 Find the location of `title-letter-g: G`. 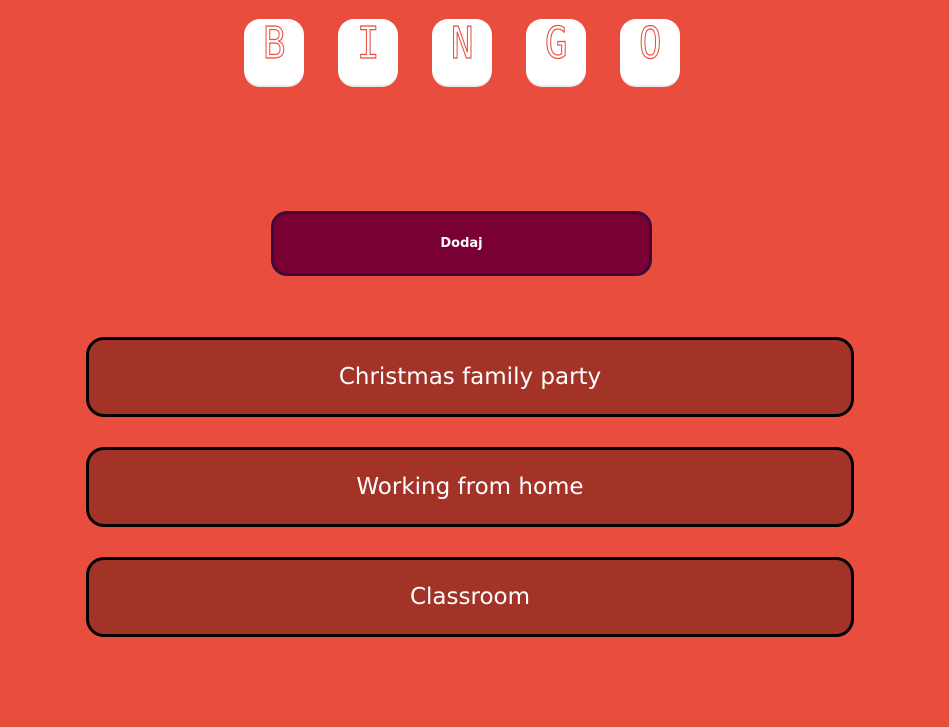

title-letter-g: G is located at coordinates (556, 52).